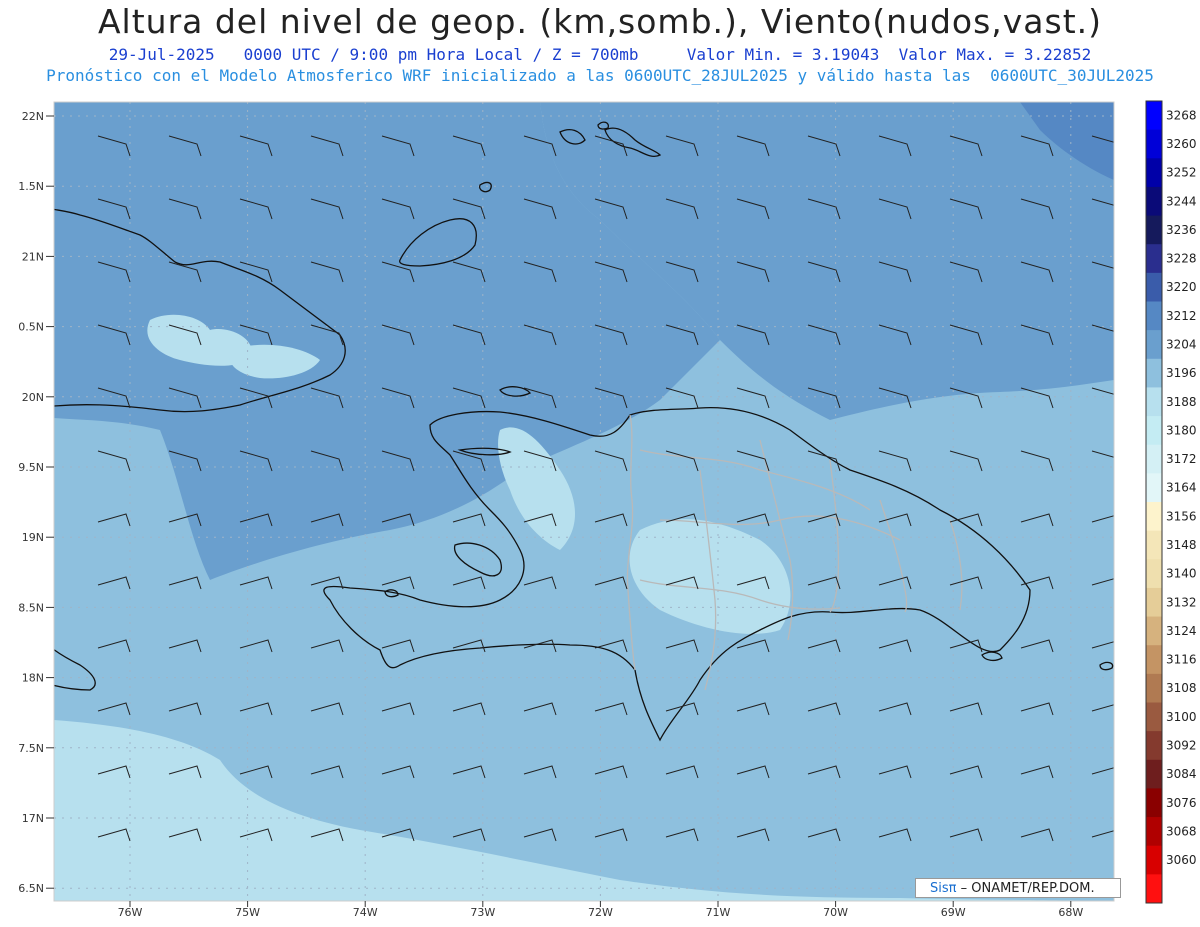 This screenshot has height=927, width=1200. Describe the element at coordinates (33, 256) in the screenshot. I see `latitude-label: 21N` at that location.